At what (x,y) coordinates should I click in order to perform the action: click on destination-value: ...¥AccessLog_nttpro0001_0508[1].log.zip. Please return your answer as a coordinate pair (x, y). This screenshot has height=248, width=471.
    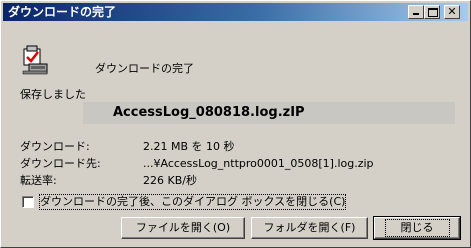
    Looking at the image, I should click on (258, 163).